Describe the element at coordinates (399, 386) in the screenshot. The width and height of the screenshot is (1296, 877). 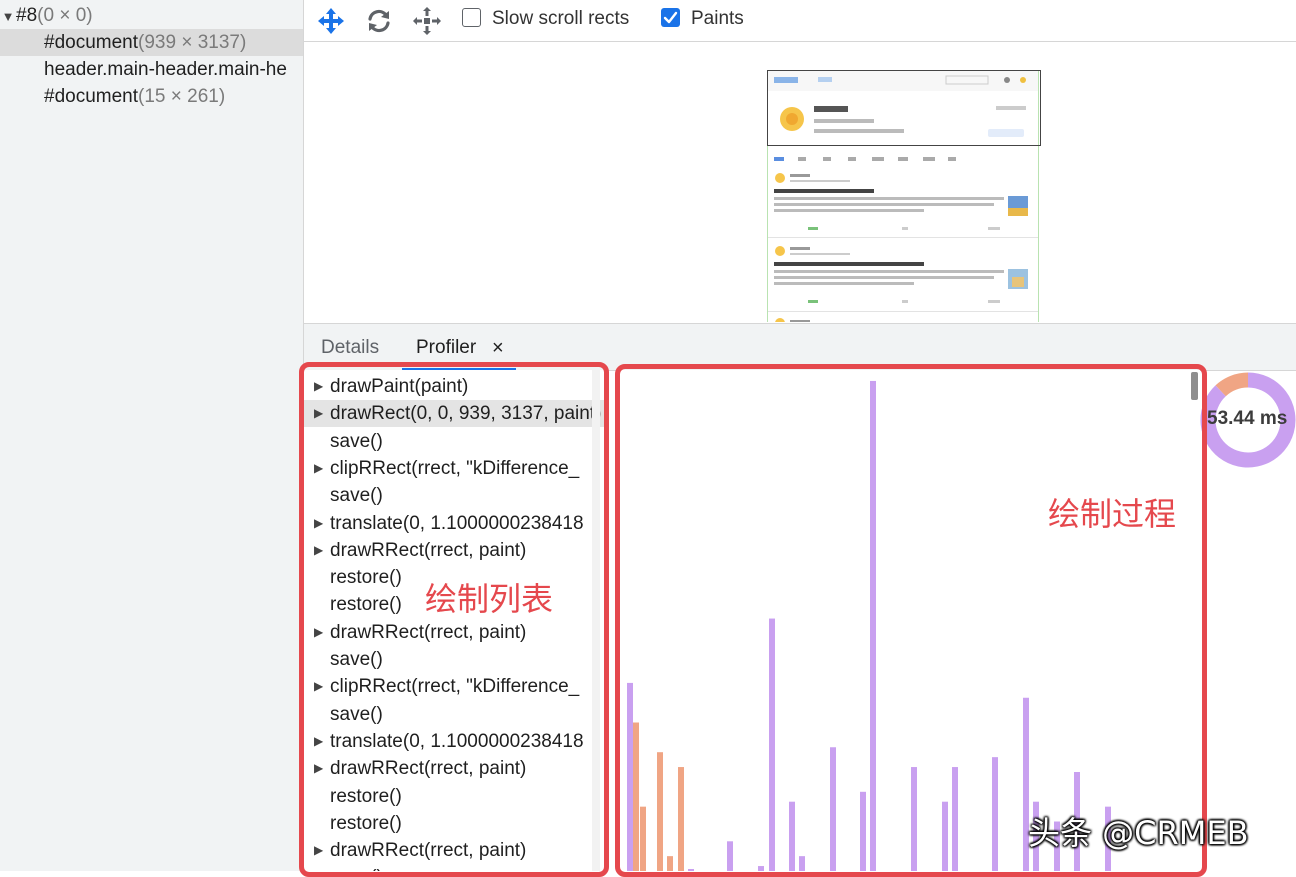
I see `paint-command-text: drawPaint(paint)` at that location.